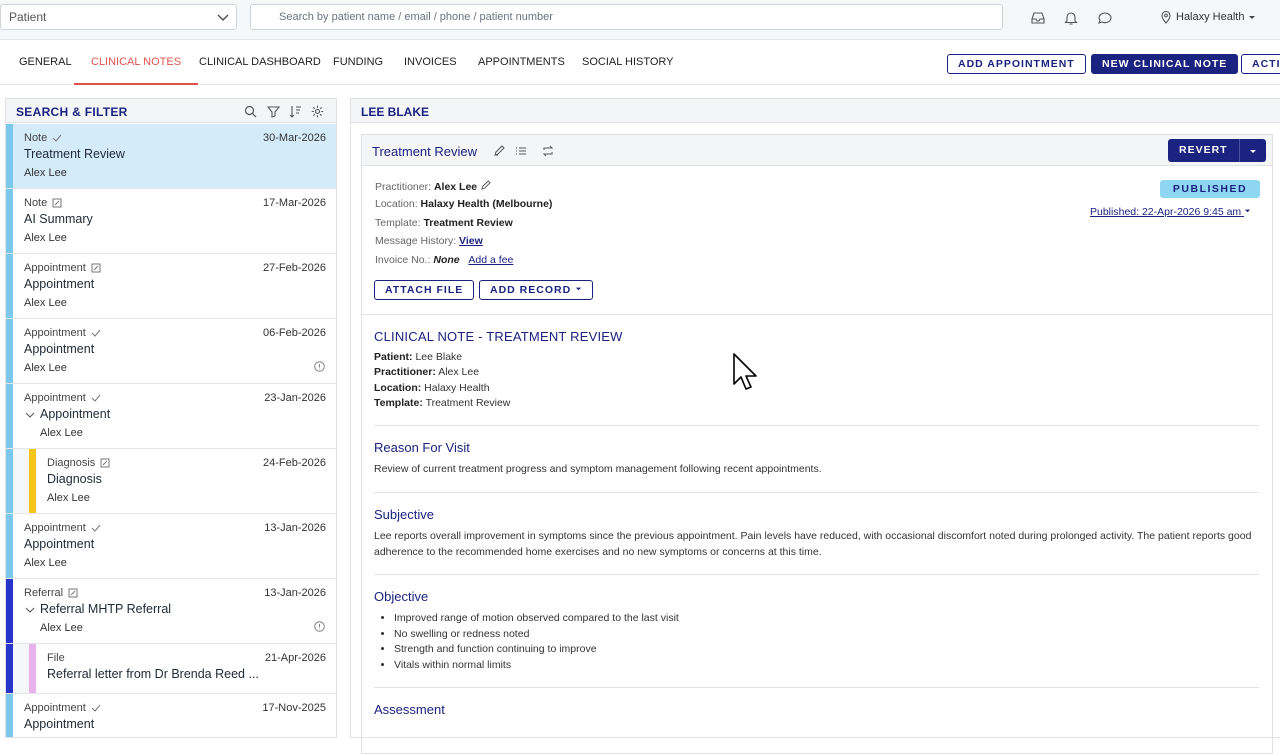  What do you see at coordinates (626, 17) in the screenshot?
I see `search-input` at bounding box center [626, 17].